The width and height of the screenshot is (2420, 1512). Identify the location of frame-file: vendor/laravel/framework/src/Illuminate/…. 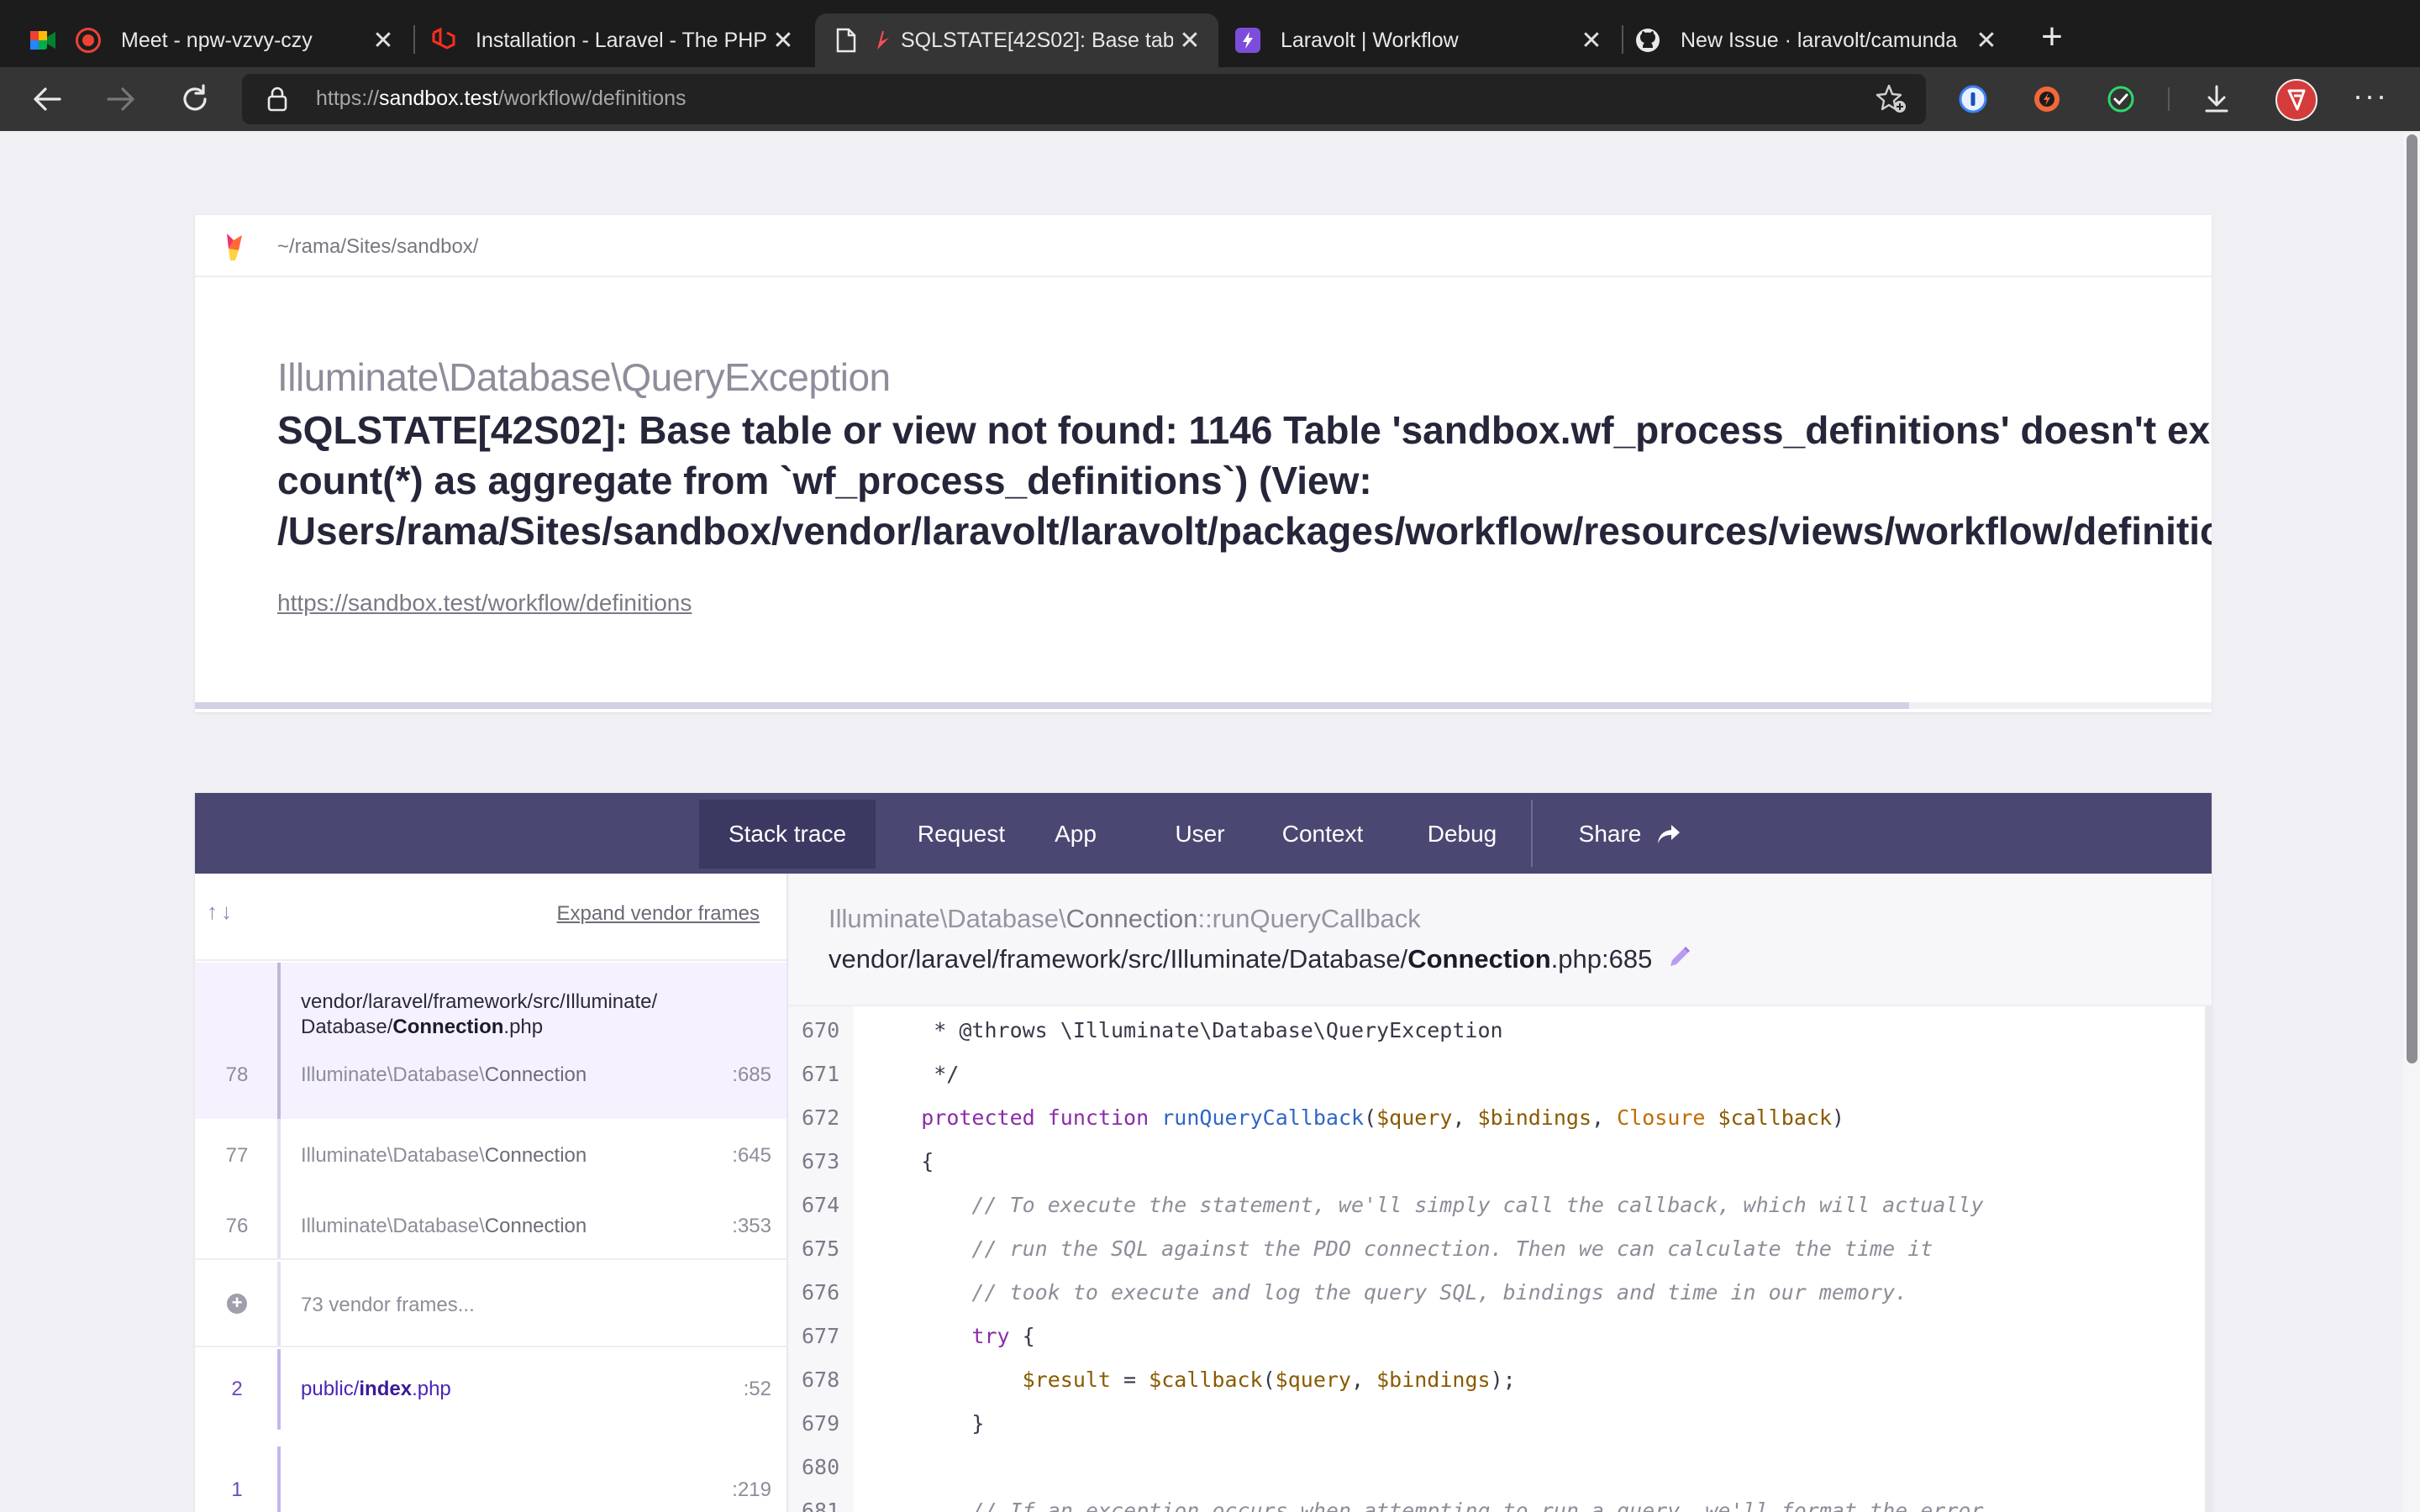
(479, 1015).